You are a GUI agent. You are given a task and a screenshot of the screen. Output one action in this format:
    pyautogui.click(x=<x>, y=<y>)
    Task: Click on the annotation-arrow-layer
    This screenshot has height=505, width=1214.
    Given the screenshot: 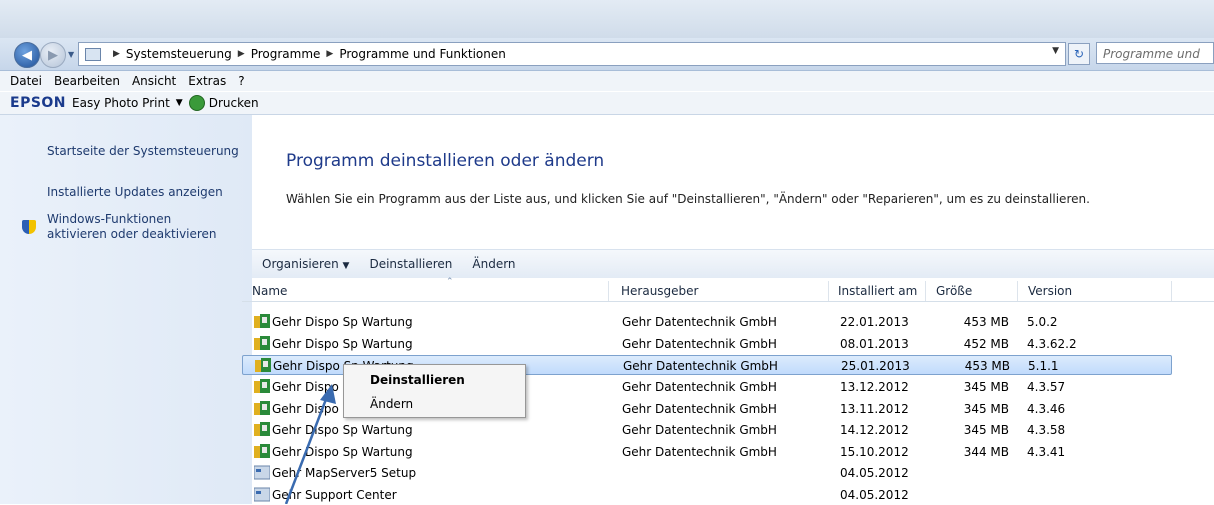 What is the action you would take?
    pyautogui.click(x=310, y=444)
    